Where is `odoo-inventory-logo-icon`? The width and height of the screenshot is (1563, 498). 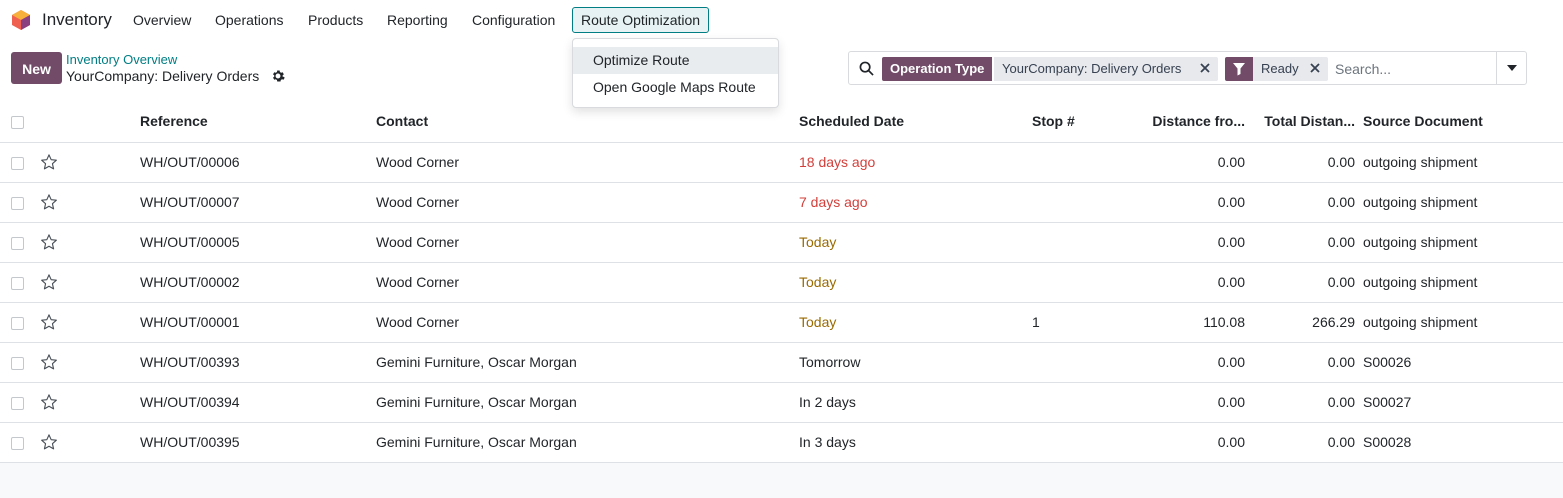 odoo-inventory-logo-icon is located at coordinates (21, 20).